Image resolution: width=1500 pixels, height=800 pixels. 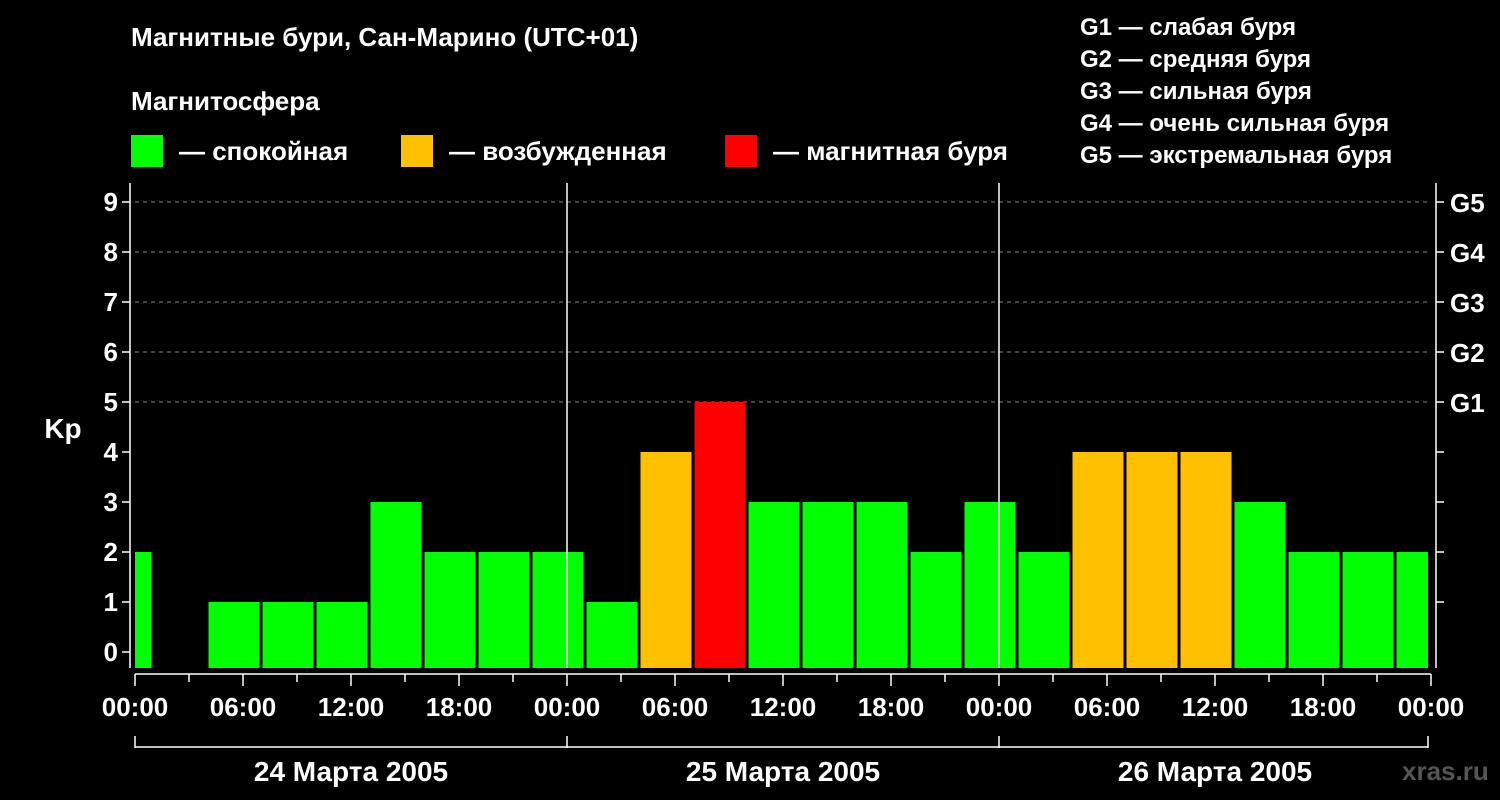 I want to click on right-tick-label: G3, so click(x=1467, y=303).